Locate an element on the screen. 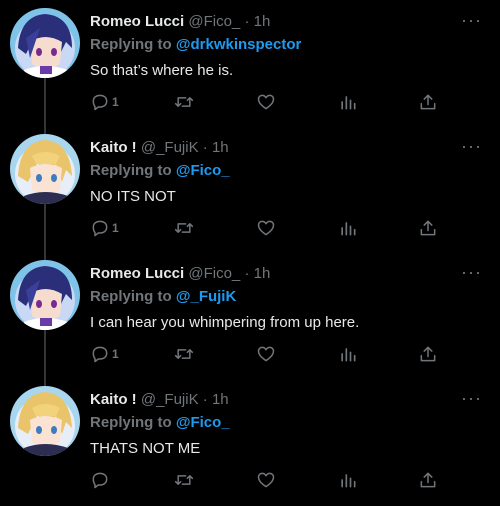 Image resolution: width=500 pixels, height=506 pixels. tweet-text: NO ITS NOT is located at coordinates (133, 196).